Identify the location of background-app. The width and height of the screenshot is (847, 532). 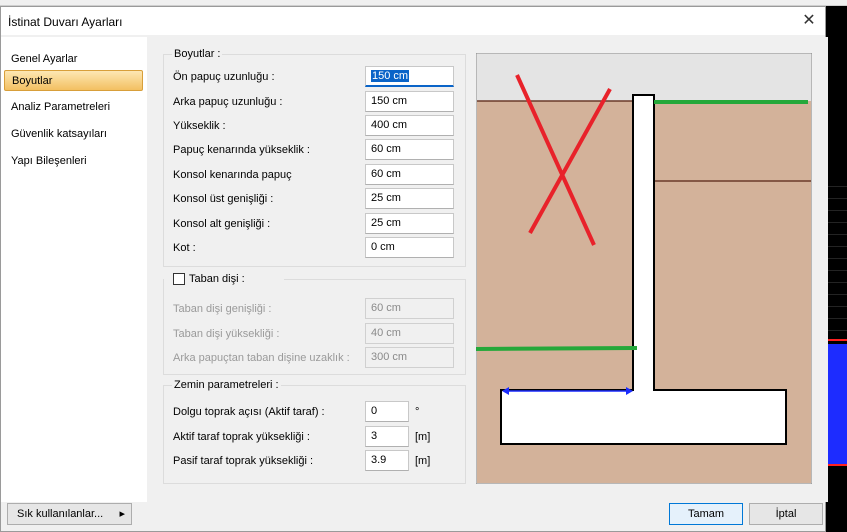
(836, 269).